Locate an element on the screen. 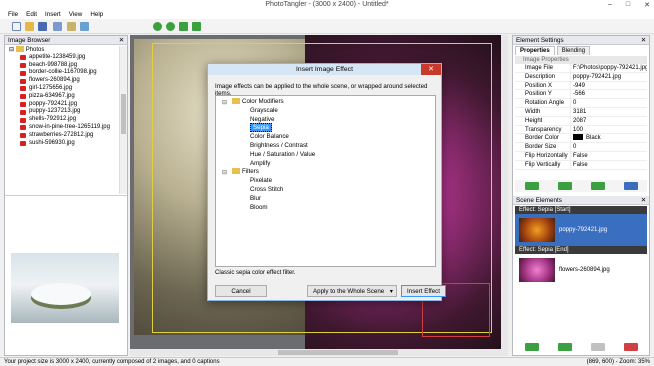  effect-item: Bloom is located at coordinates (325, 208).